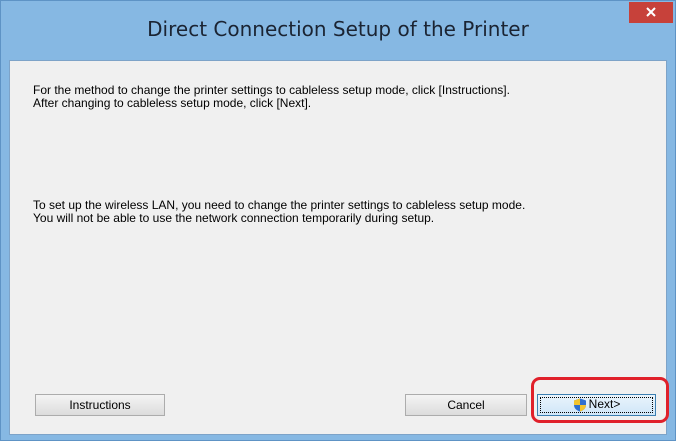 This screenshot has width=676, height=441. What do you see at coordinates (600, 400) in the screenshot?
I see `next-button-highlight` at bounding box center [600, 400].